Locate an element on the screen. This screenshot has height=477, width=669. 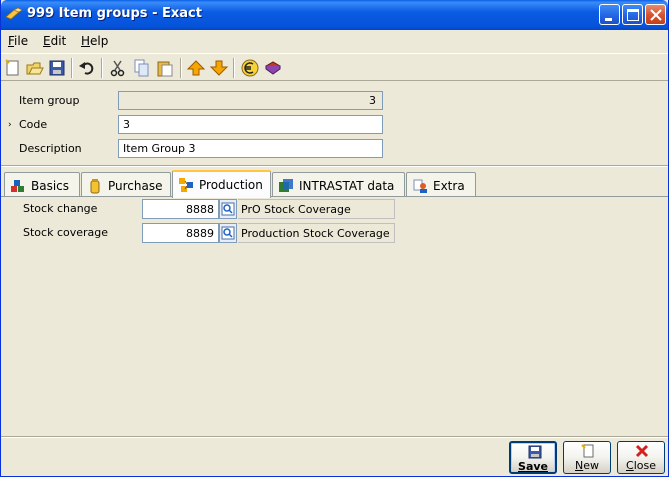
blocks-icon is located at coordinates (17, 186).